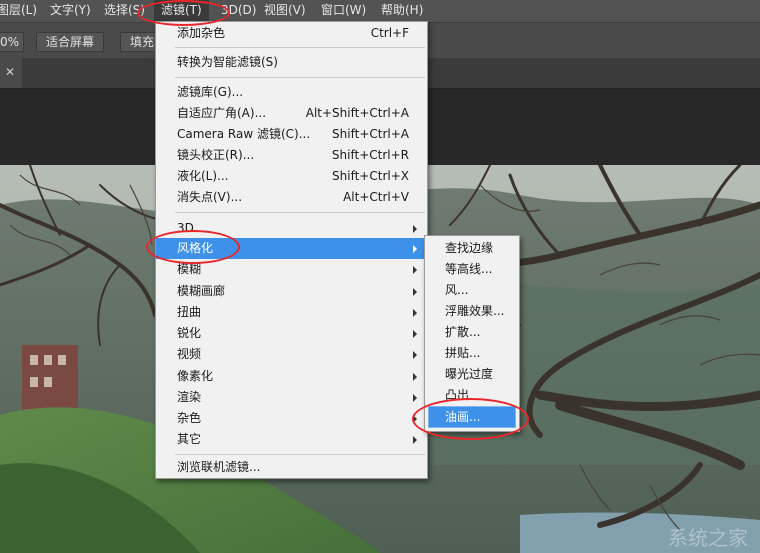 This screenshot has width=760, height=553. What do you see at coordinates (402, 11) in the screenshot?
I see `menu-help: 帮助(H)` at bounding box center [402, 11].